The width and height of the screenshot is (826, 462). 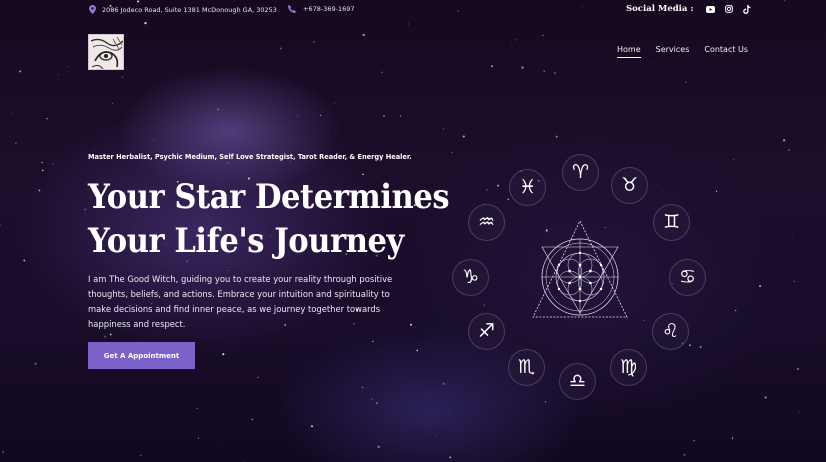 What do you see at coordinates (486, 331) in the screenshot?
I see `sagittarius-icon: ♐︎` at bounding box center [486, 331].